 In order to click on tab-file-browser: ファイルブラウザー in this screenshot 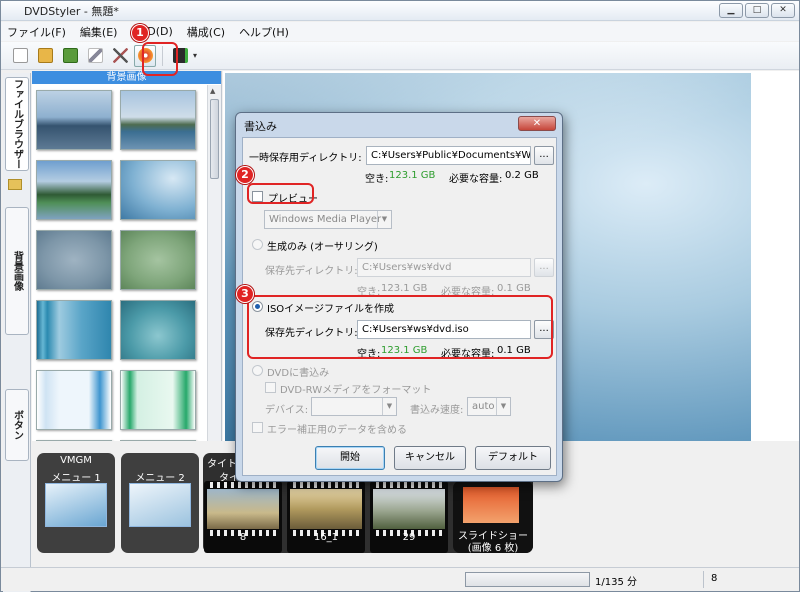, I will do `click(17, 124)`.